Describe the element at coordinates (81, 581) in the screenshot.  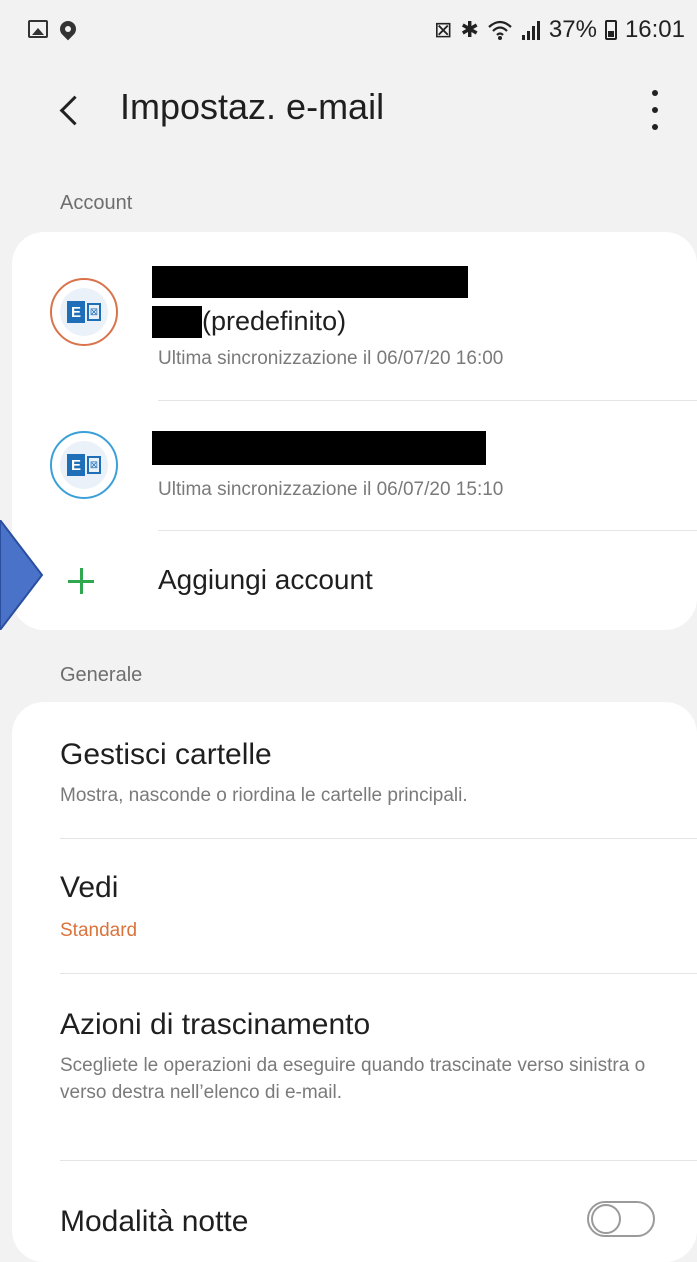
I see `plus-icon` at that location.